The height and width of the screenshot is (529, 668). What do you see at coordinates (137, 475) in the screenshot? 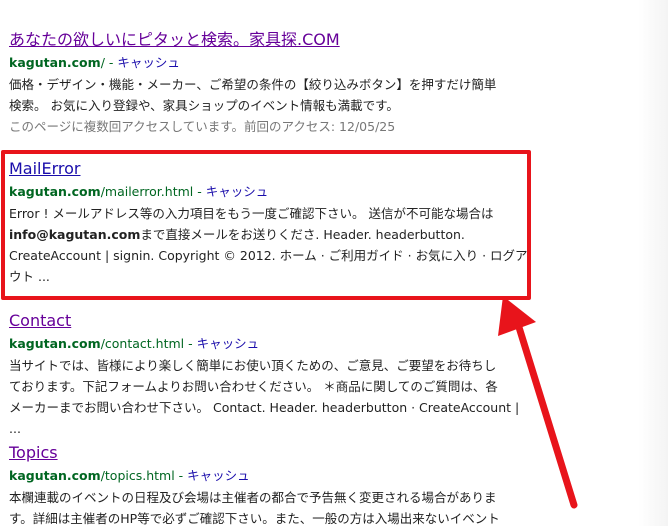
I see `result-url-path: /topics.html` at bounding box center [137, 475].